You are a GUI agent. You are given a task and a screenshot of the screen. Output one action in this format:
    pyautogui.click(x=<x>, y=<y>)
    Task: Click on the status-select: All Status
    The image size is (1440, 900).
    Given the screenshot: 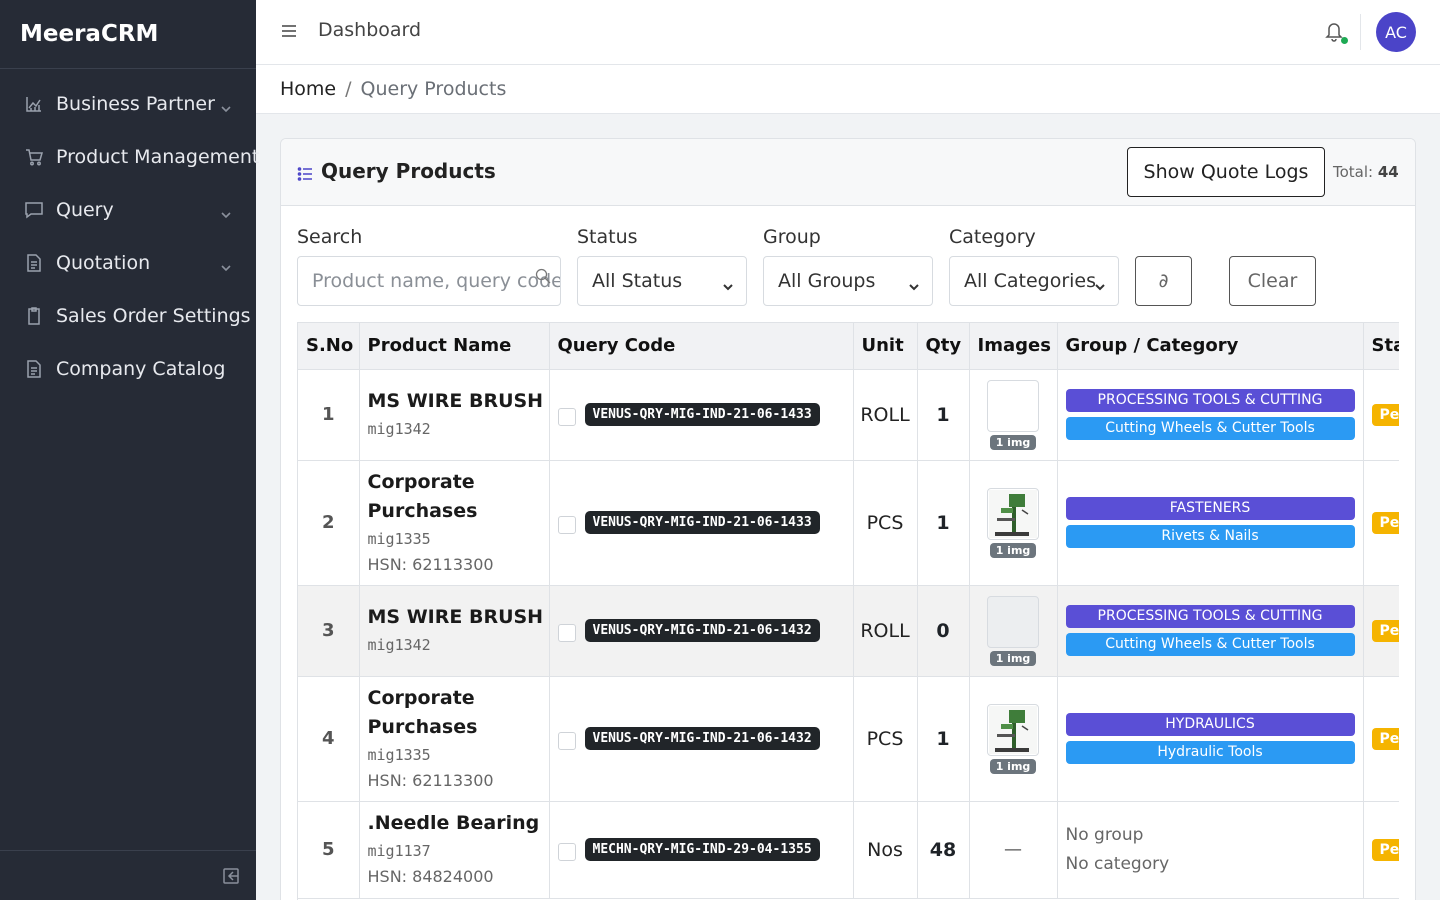 What is the action you would take?
    pyautogui.click(x=662, y=281)
    